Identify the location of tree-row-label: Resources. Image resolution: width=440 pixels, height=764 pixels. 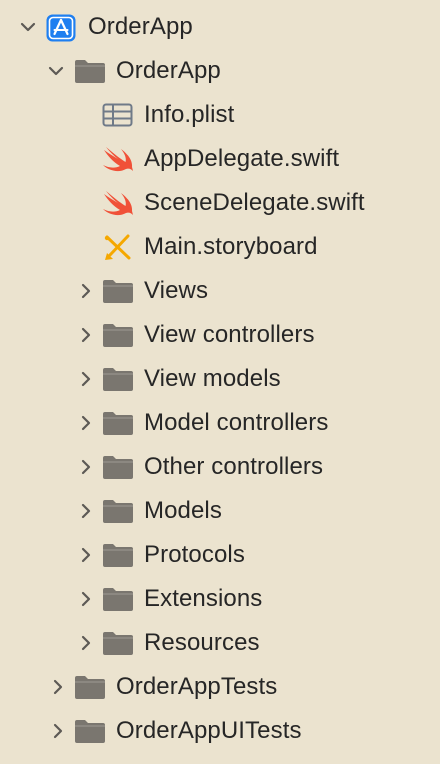
(202, 642).